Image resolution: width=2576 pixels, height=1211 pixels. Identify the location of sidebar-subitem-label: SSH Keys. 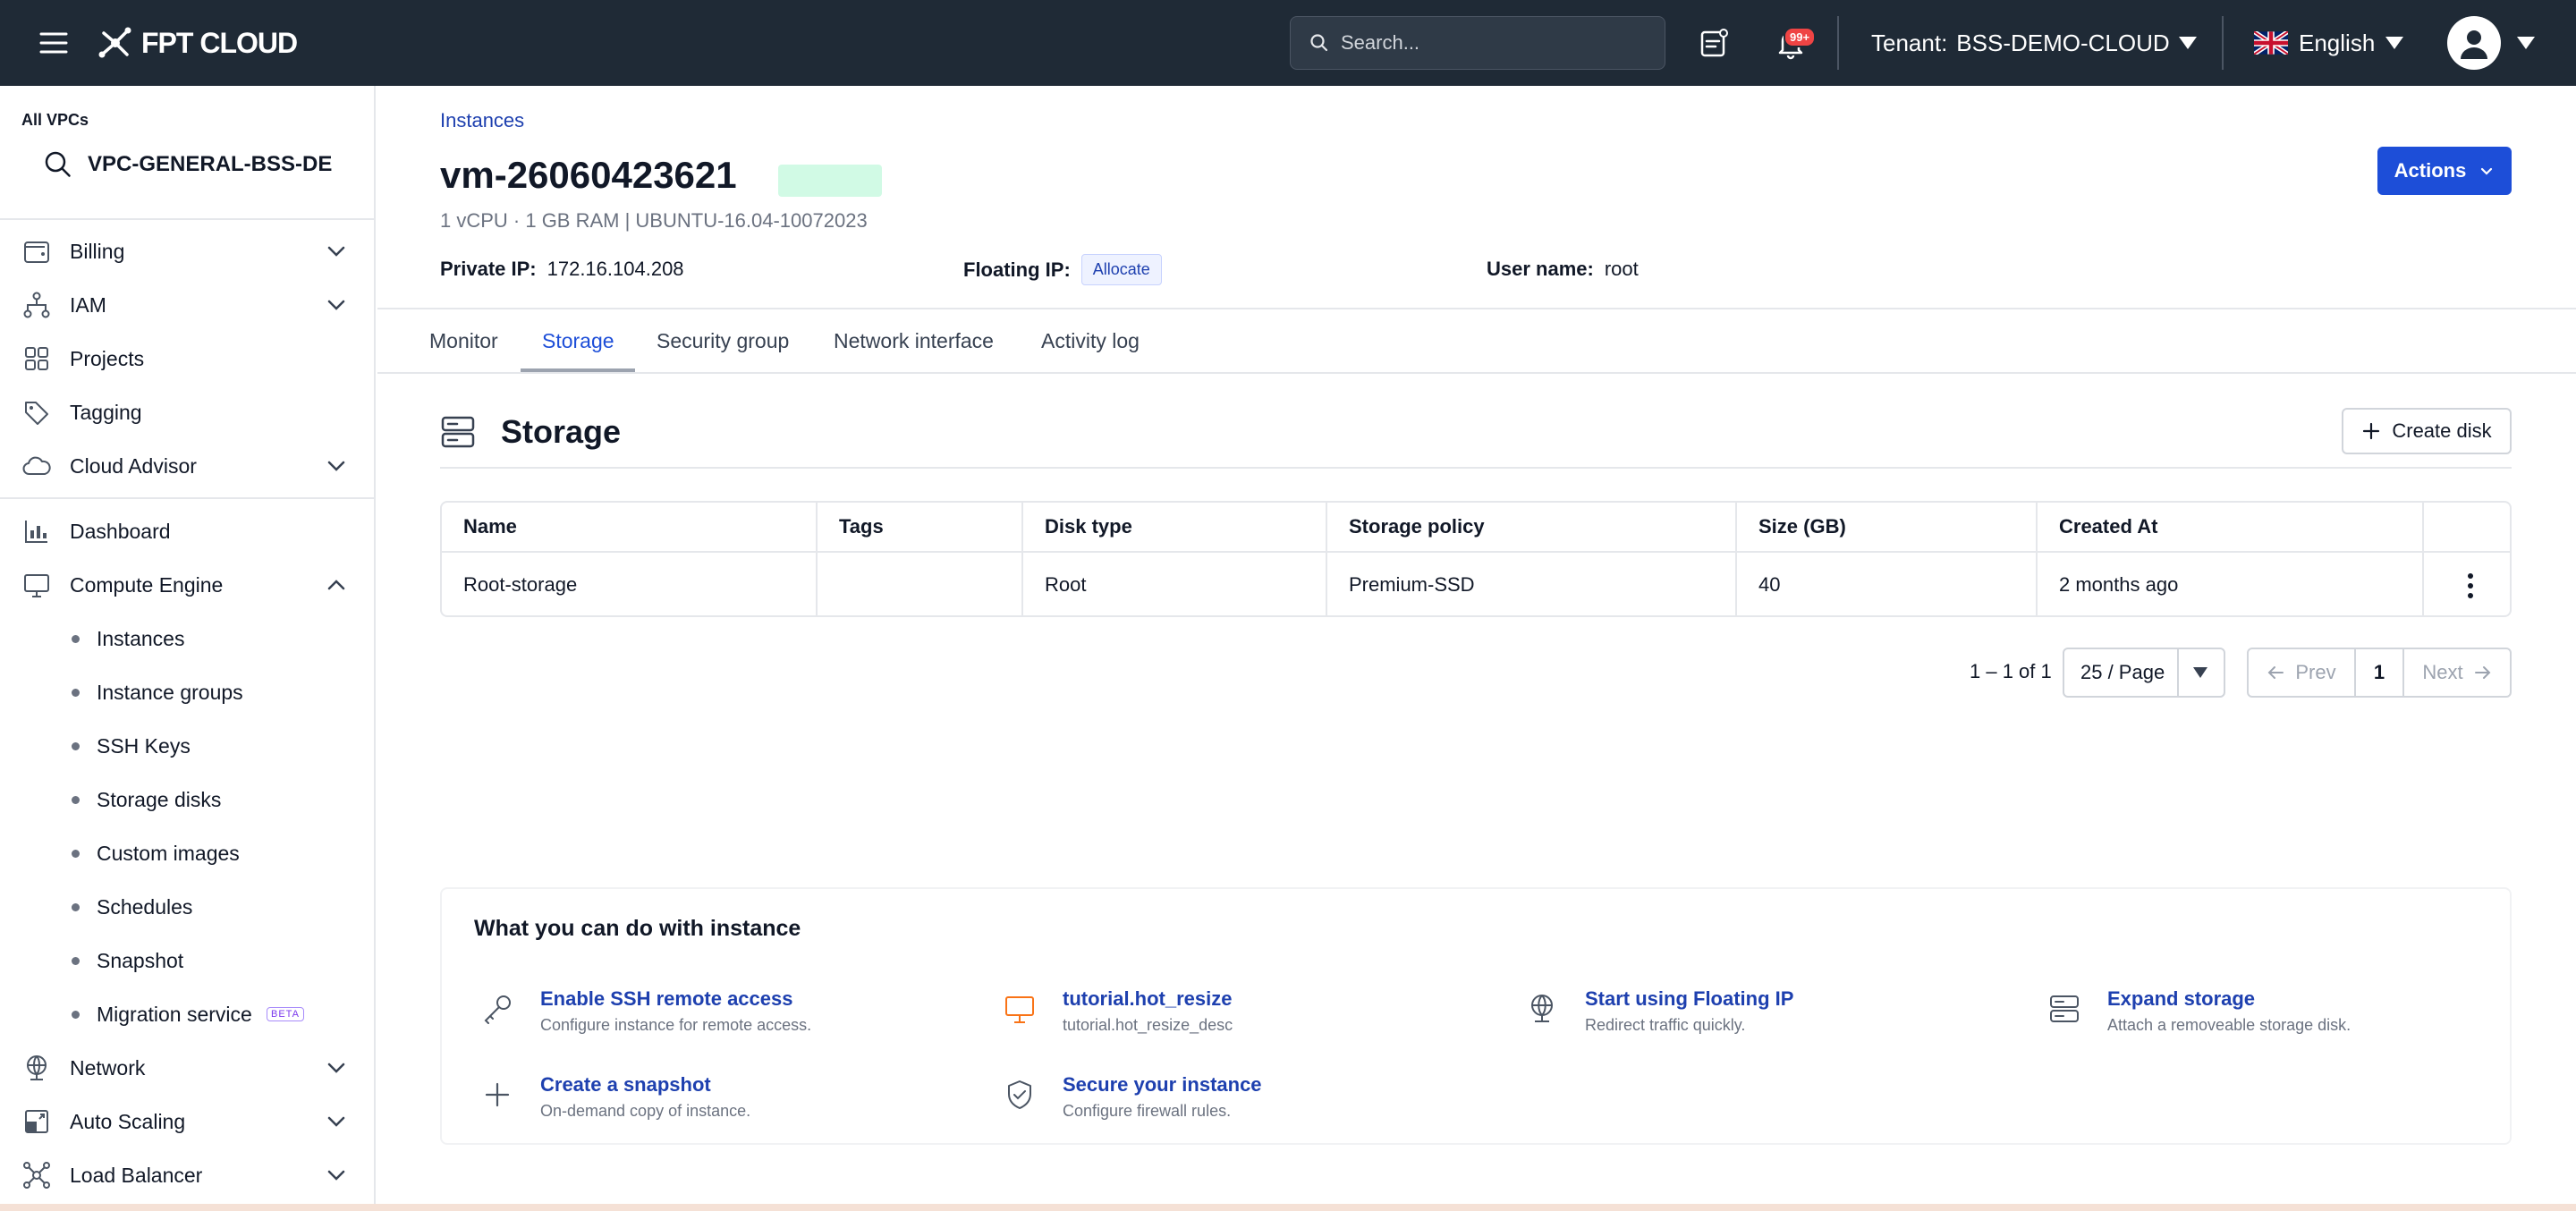
(144, 745).